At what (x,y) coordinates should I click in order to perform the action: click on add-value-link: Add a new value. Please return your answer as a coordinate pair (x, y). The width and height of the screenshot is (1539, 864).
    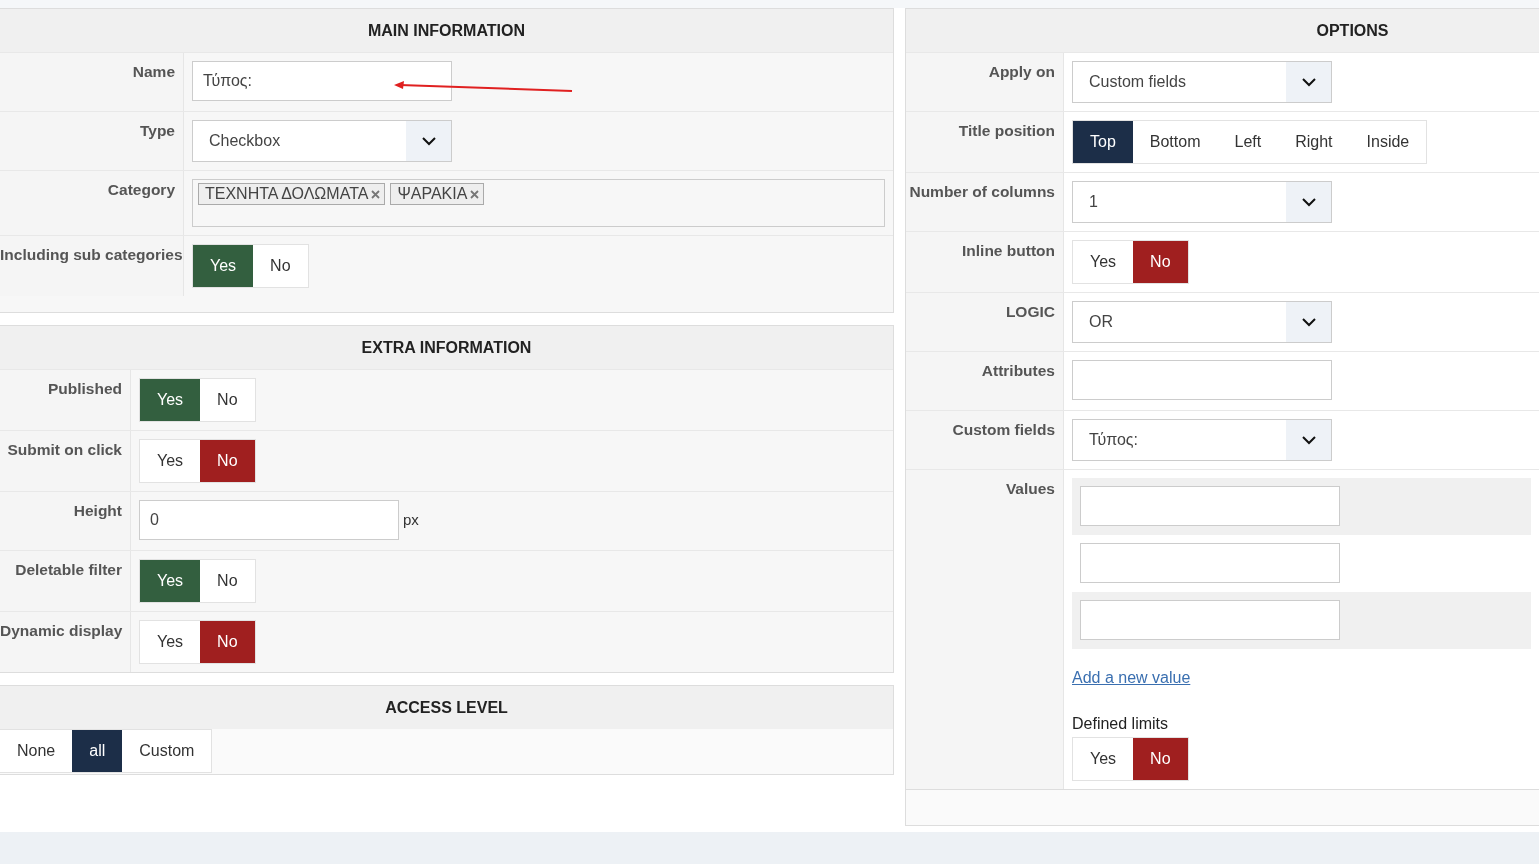
    Looking at the image, I should click on (1131, 678).